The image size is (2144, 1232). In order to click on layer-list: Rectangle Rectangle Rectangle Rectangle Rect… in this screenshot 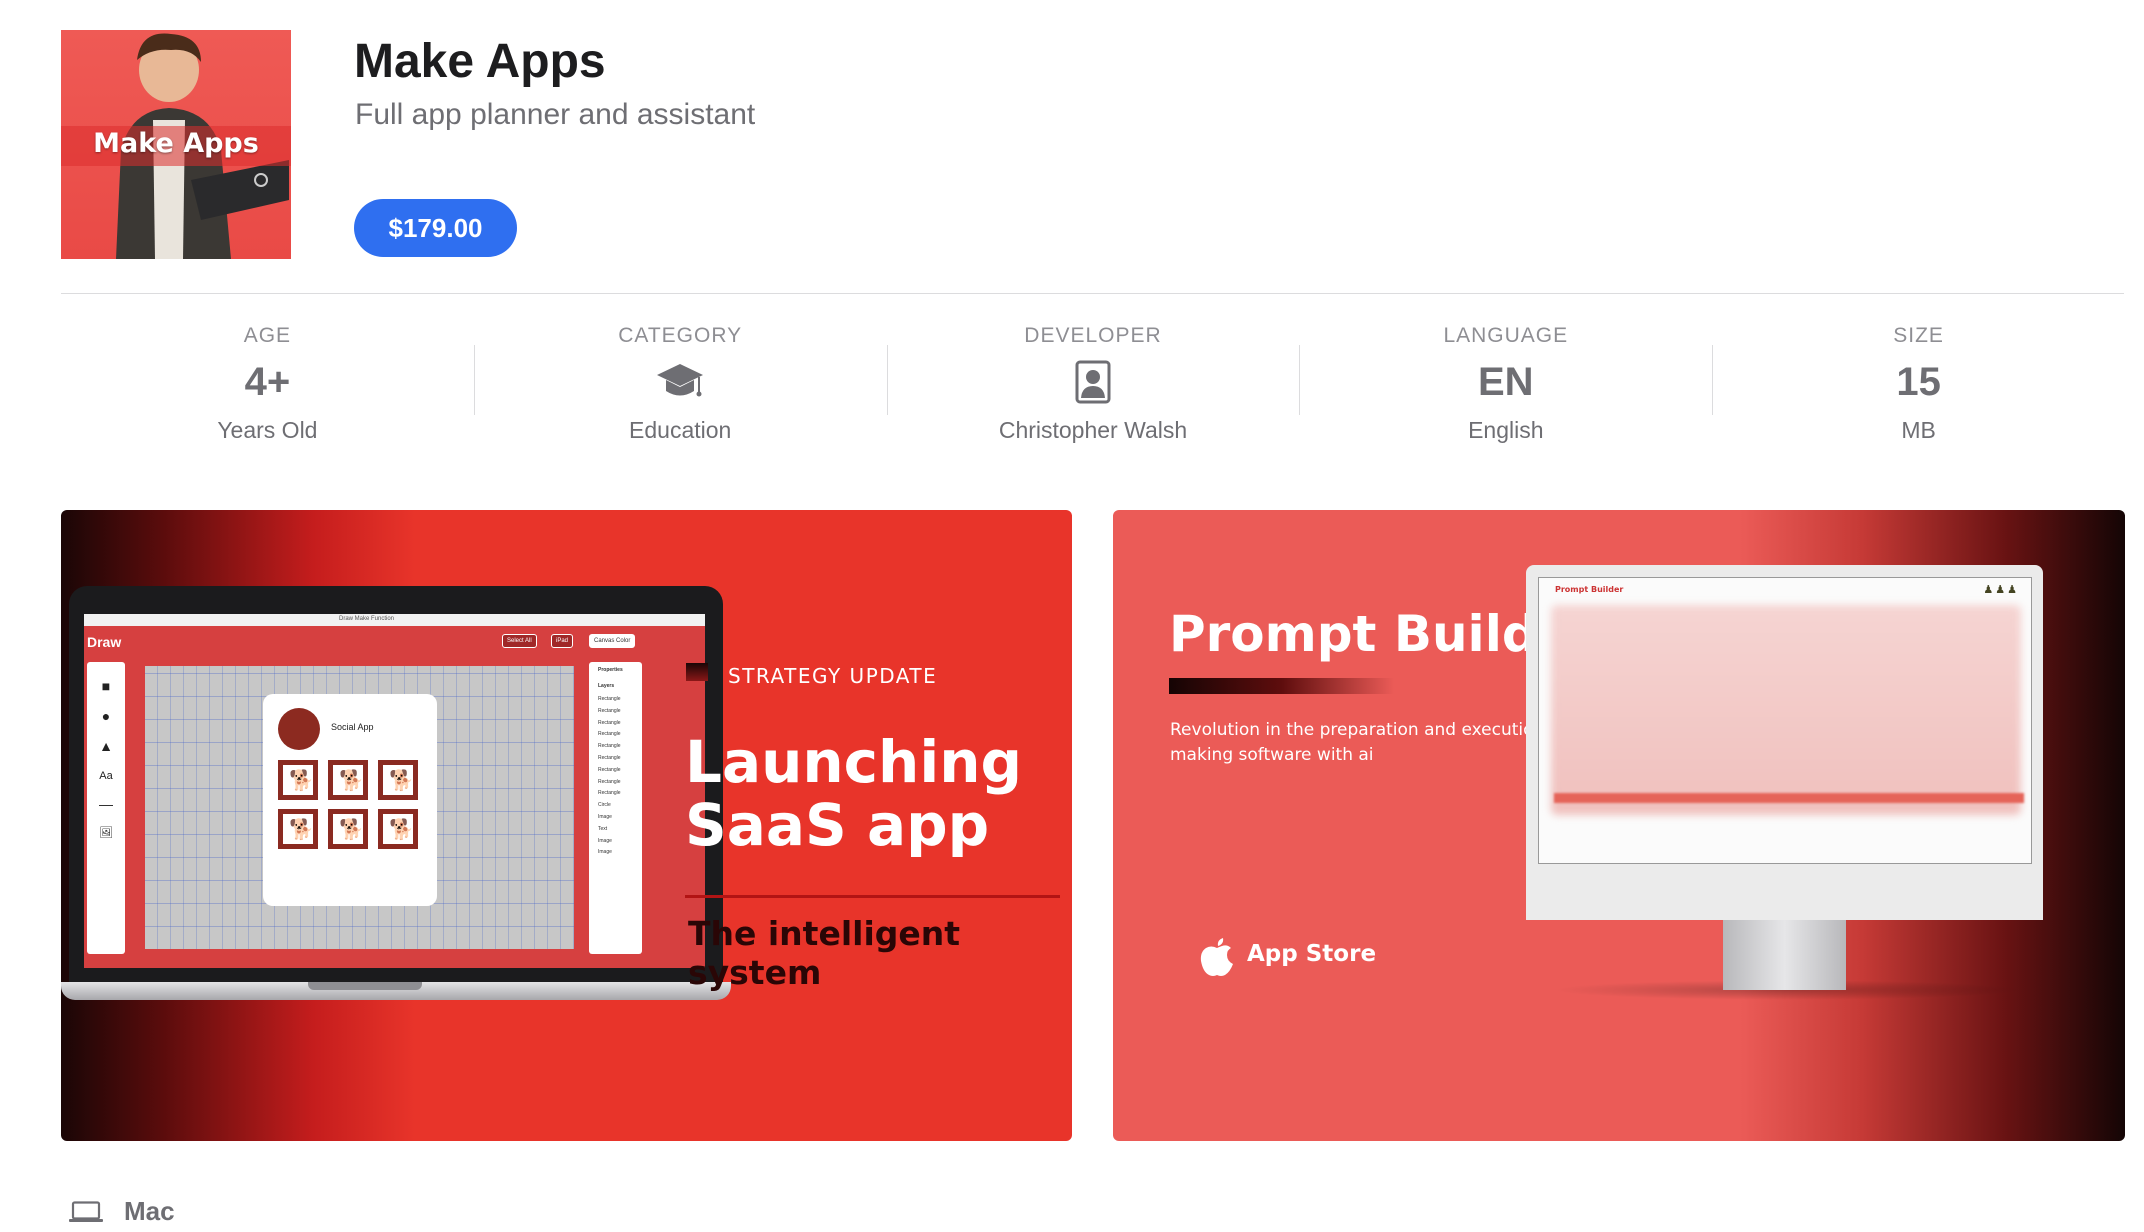, I will do `click(615, 776)`.